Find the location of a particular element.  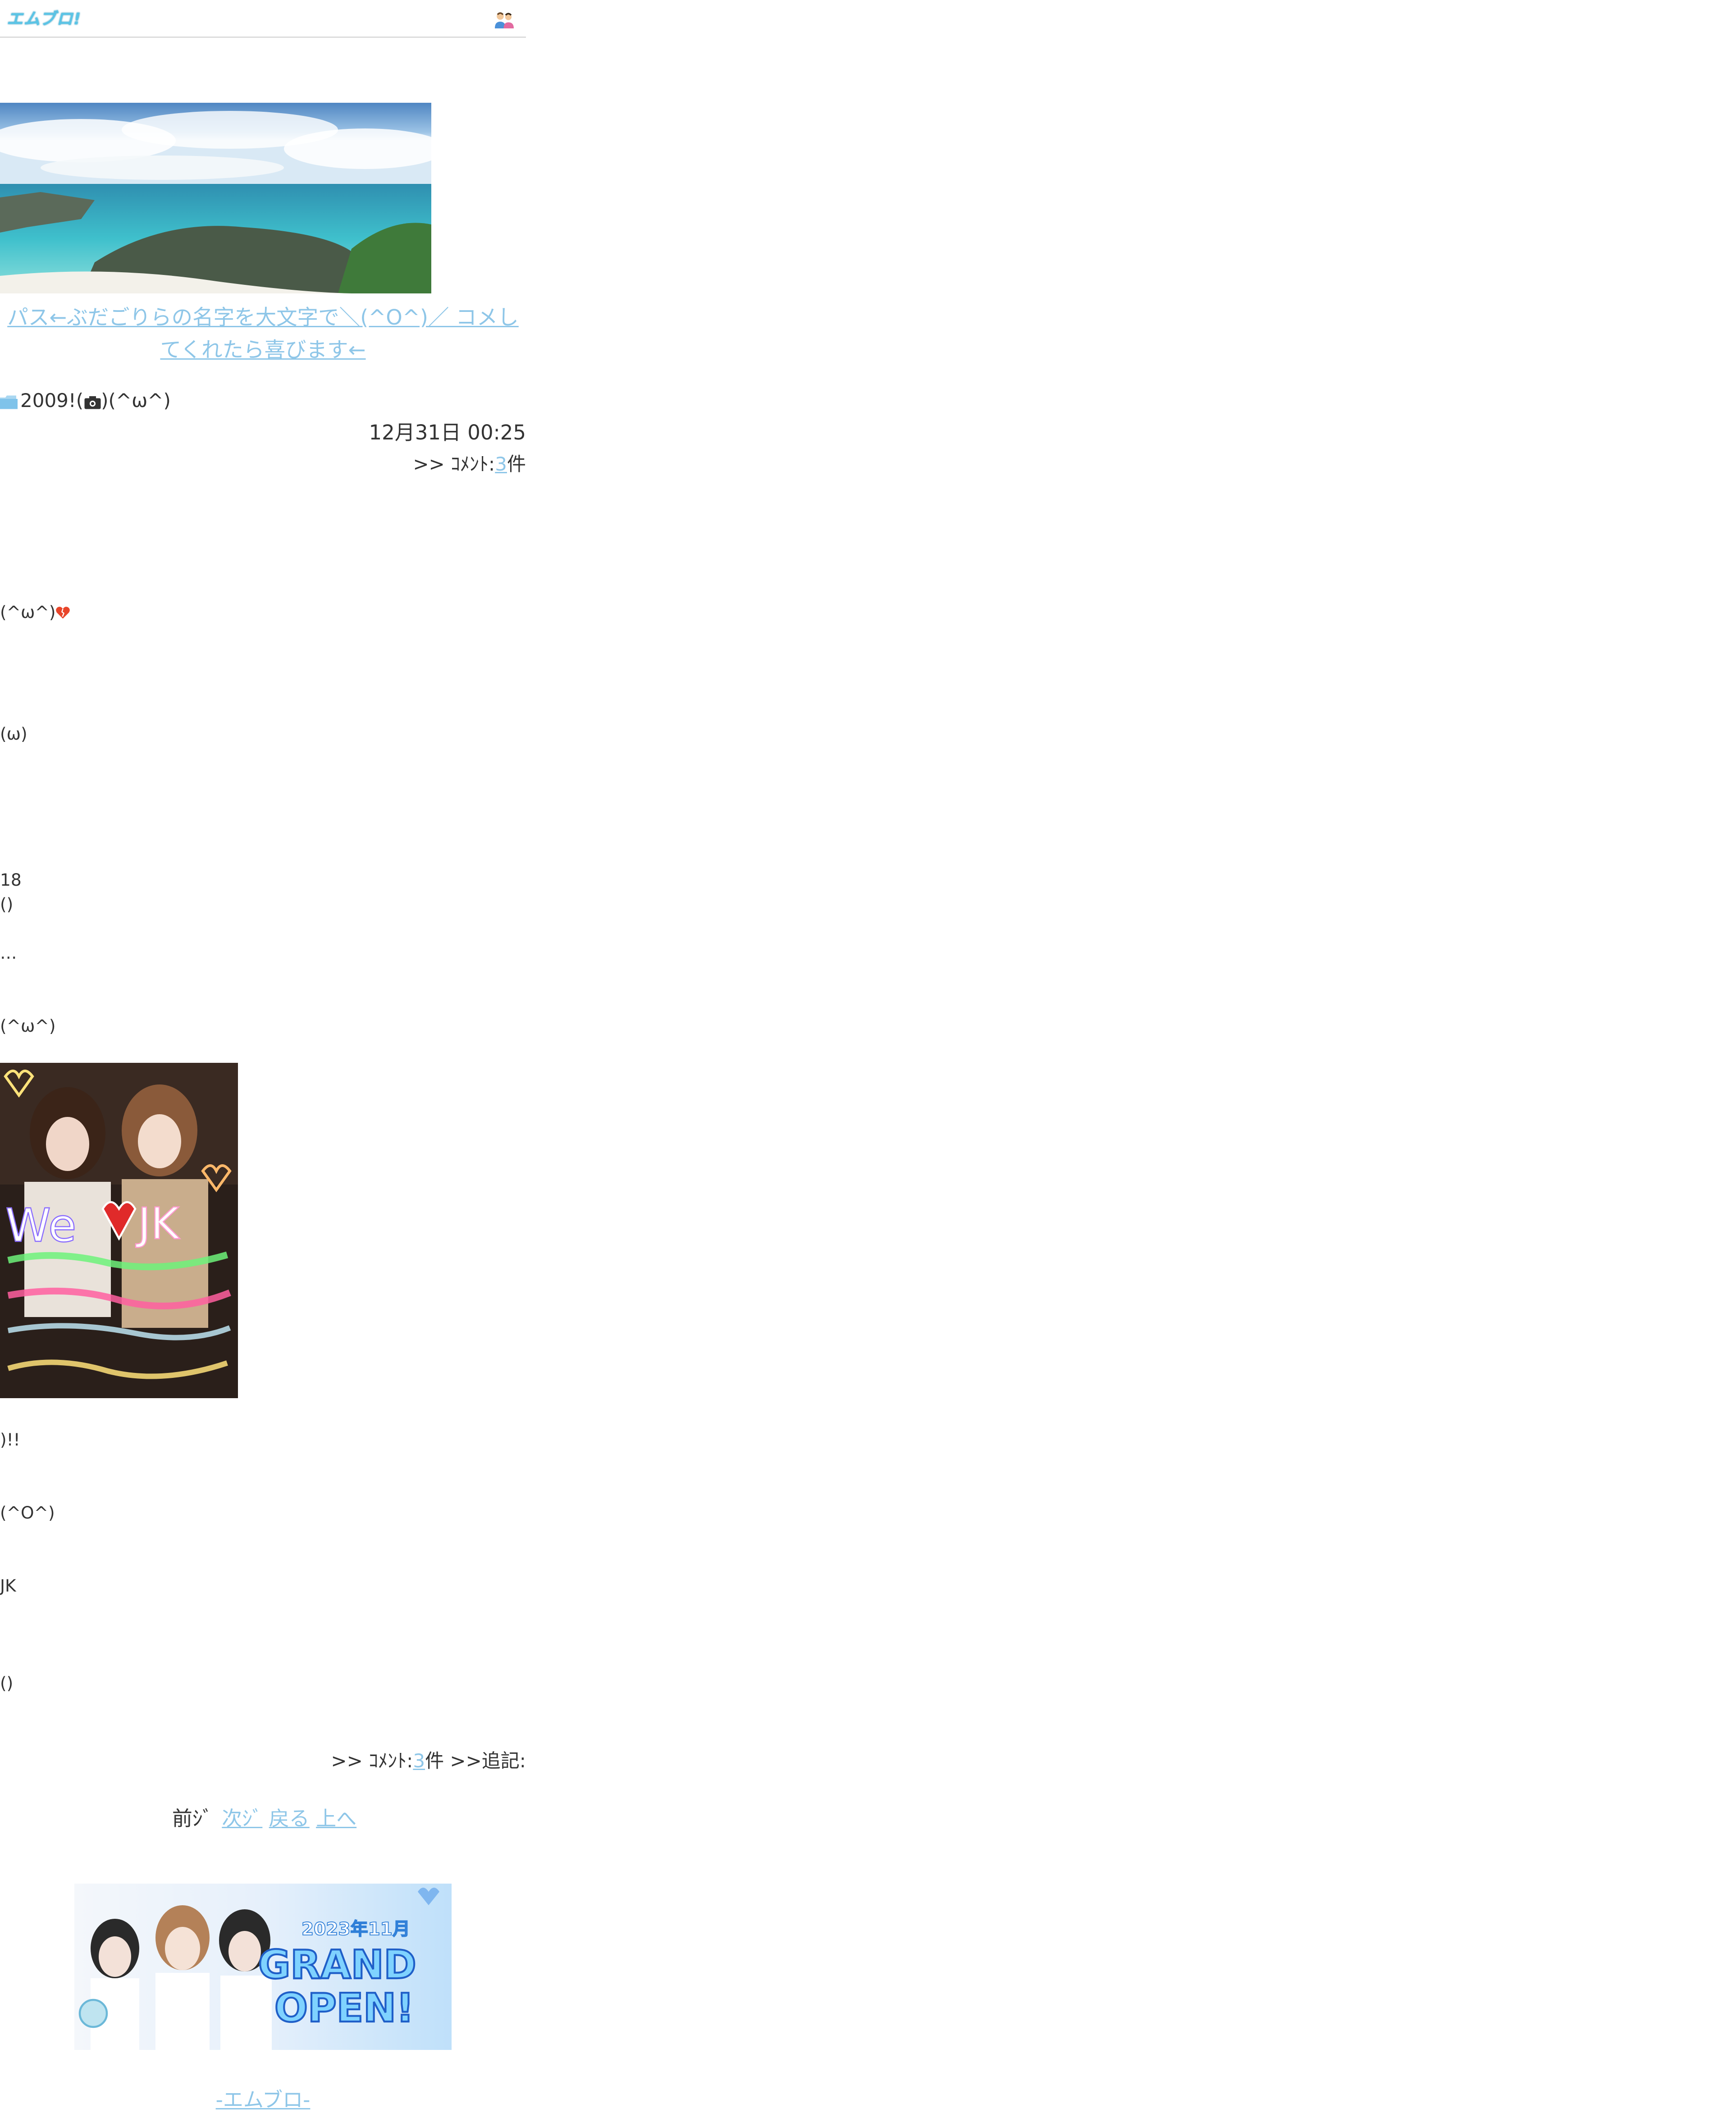

footer-site-link-wrap: -エムブロ- is located at coordinates (263, 2100).